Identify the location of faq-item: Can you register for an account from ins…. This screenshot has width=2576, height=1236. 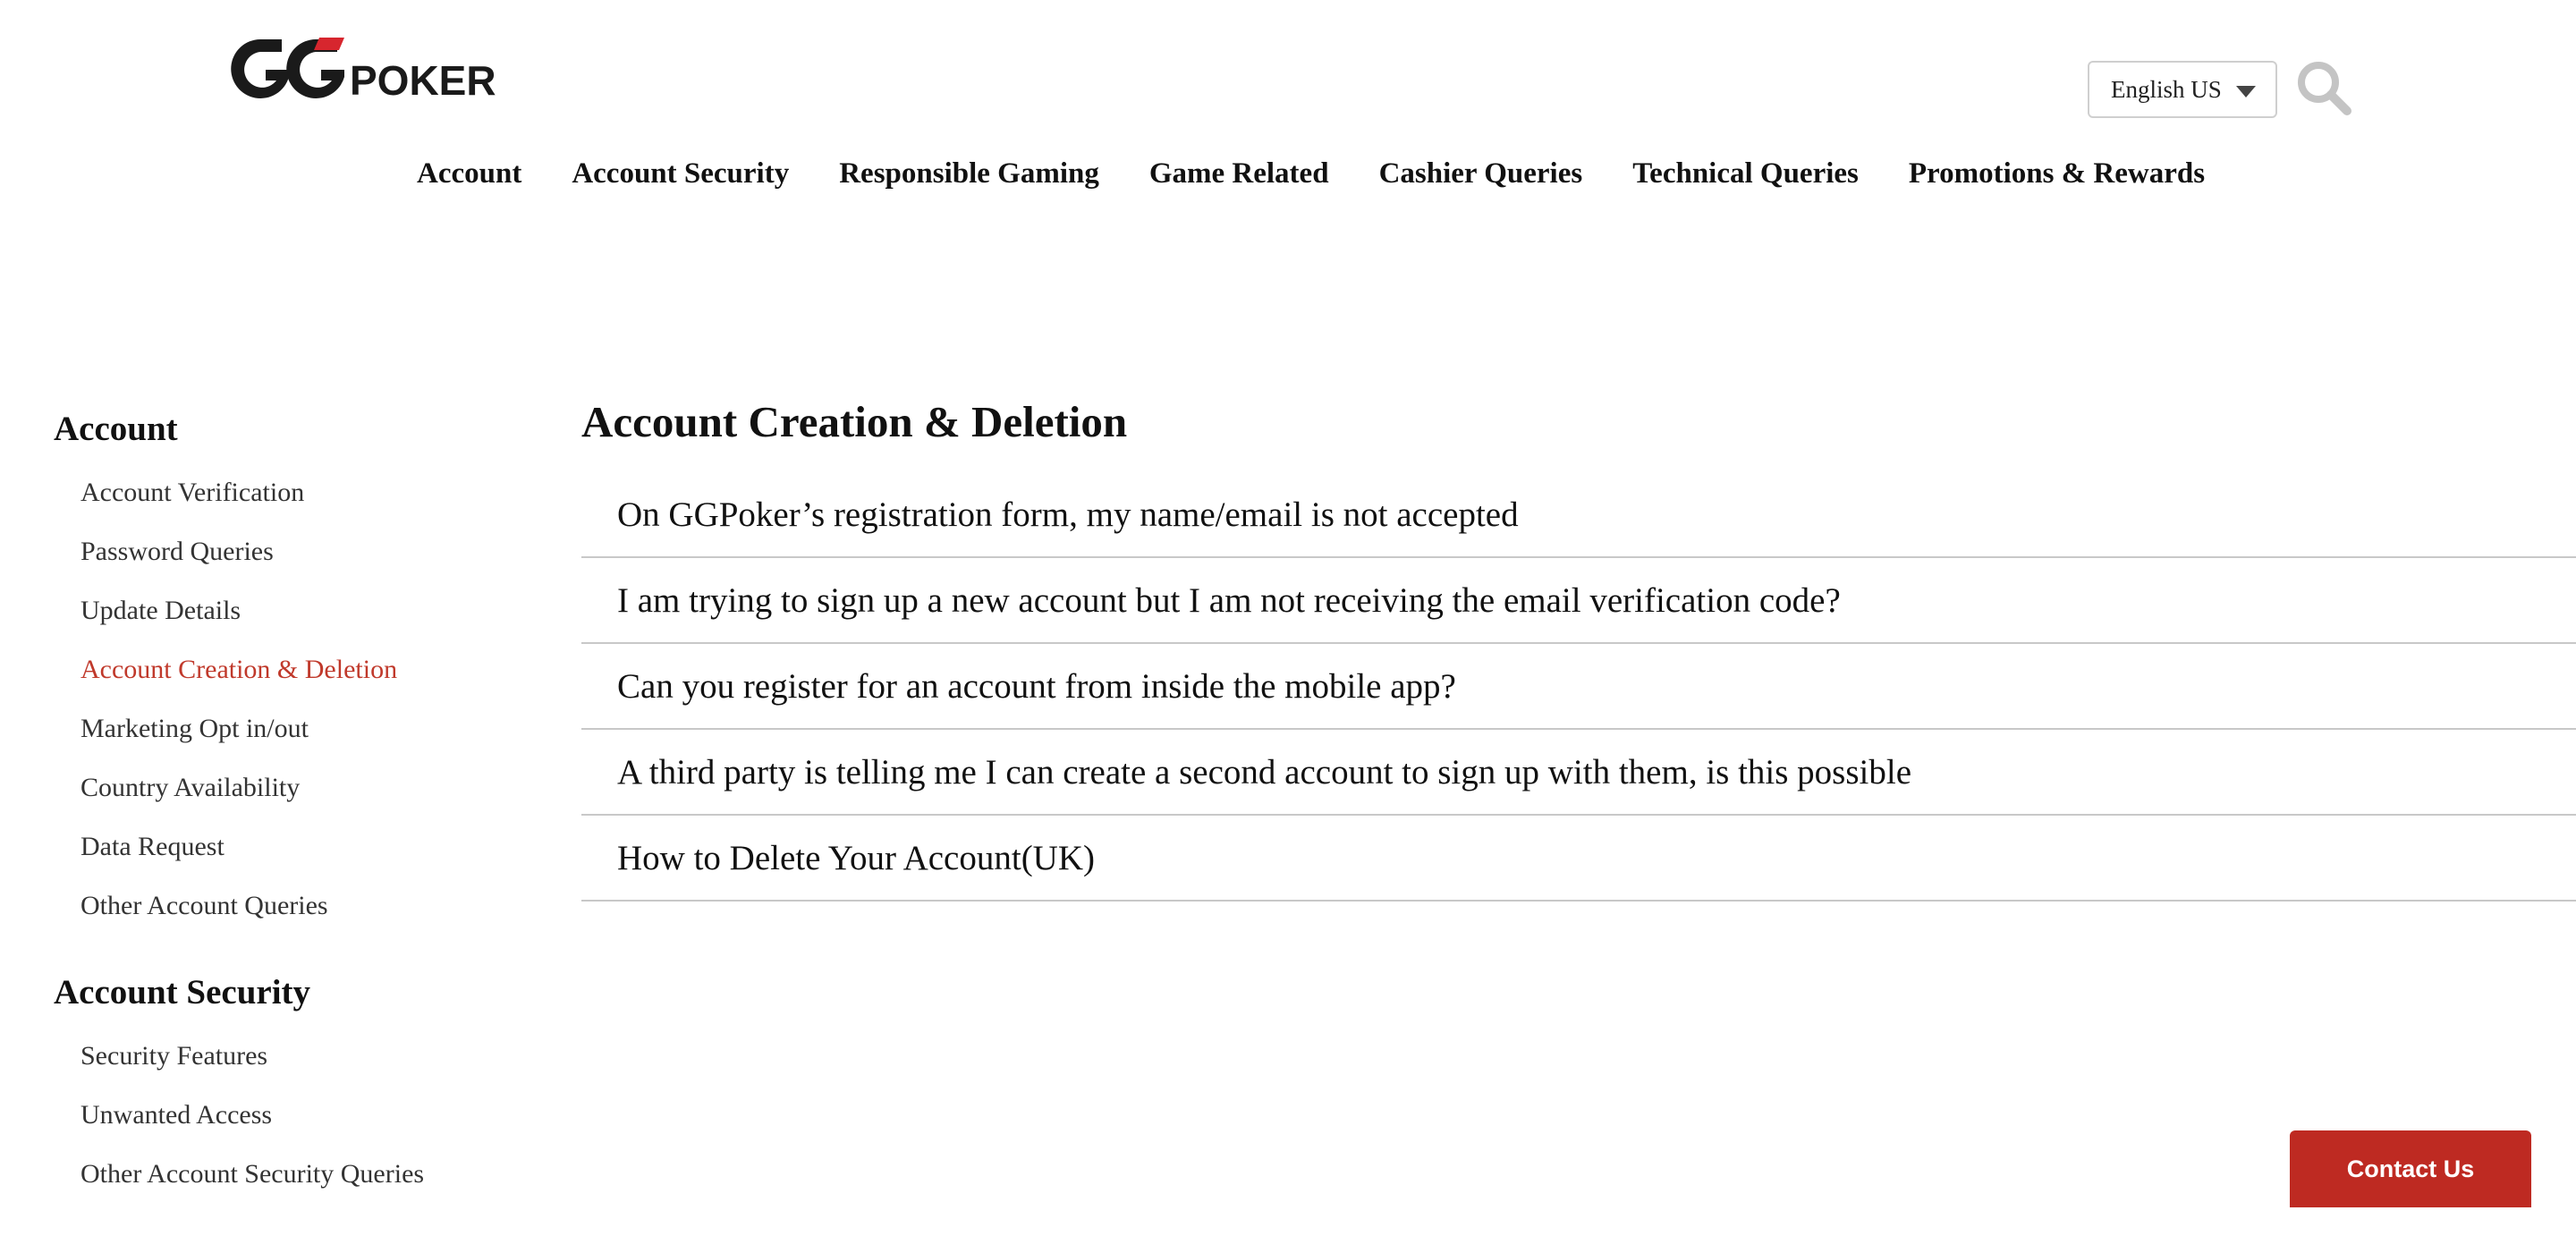
(1578, 687).